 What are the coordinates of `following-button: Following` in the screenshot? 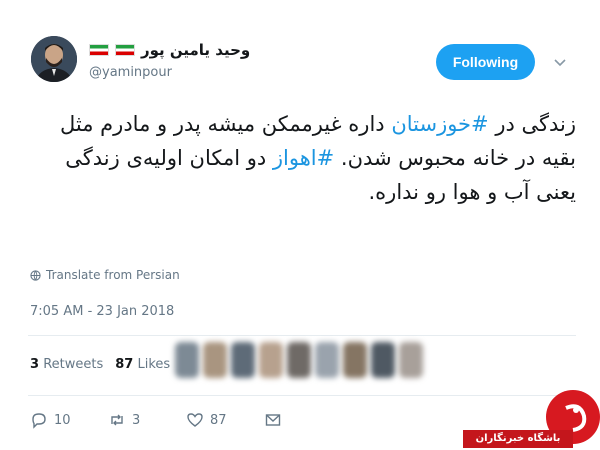 It's located at (485, 62).